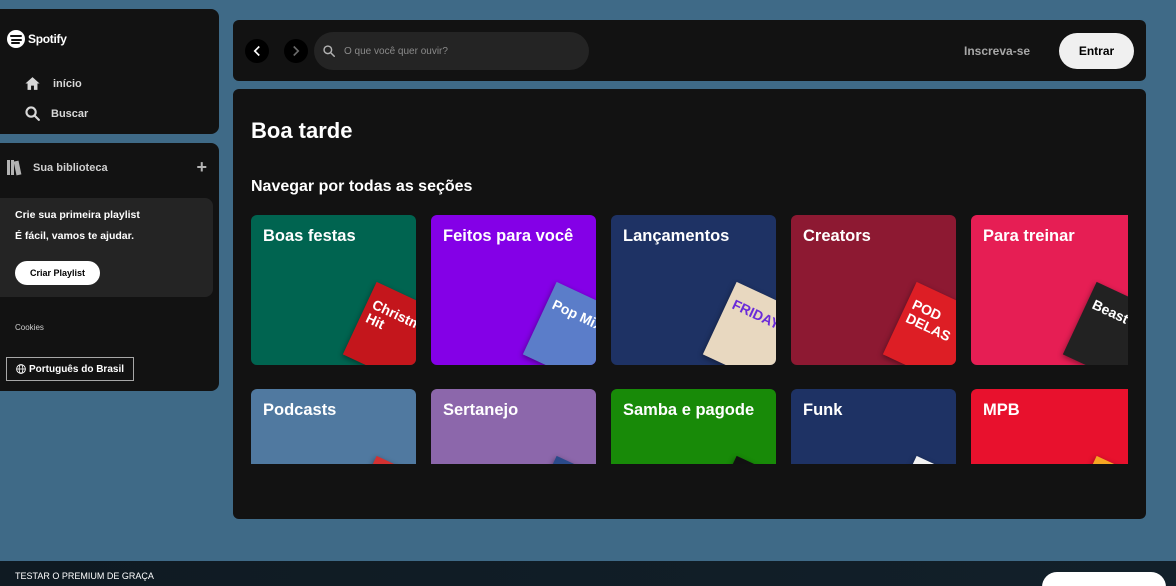 This screenshot has width=1176, height=586. Describe the element at coordinates (873, 290) in the screenshot. I see `category-tile: Creators POD DELAS` at that location.